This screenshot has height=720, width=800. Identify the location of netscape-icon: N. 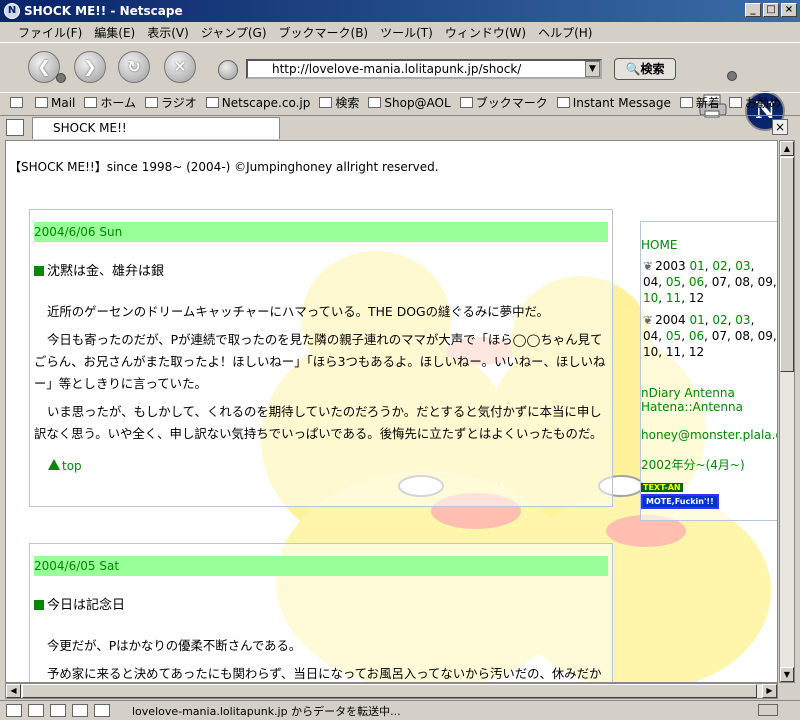
(12, 11).